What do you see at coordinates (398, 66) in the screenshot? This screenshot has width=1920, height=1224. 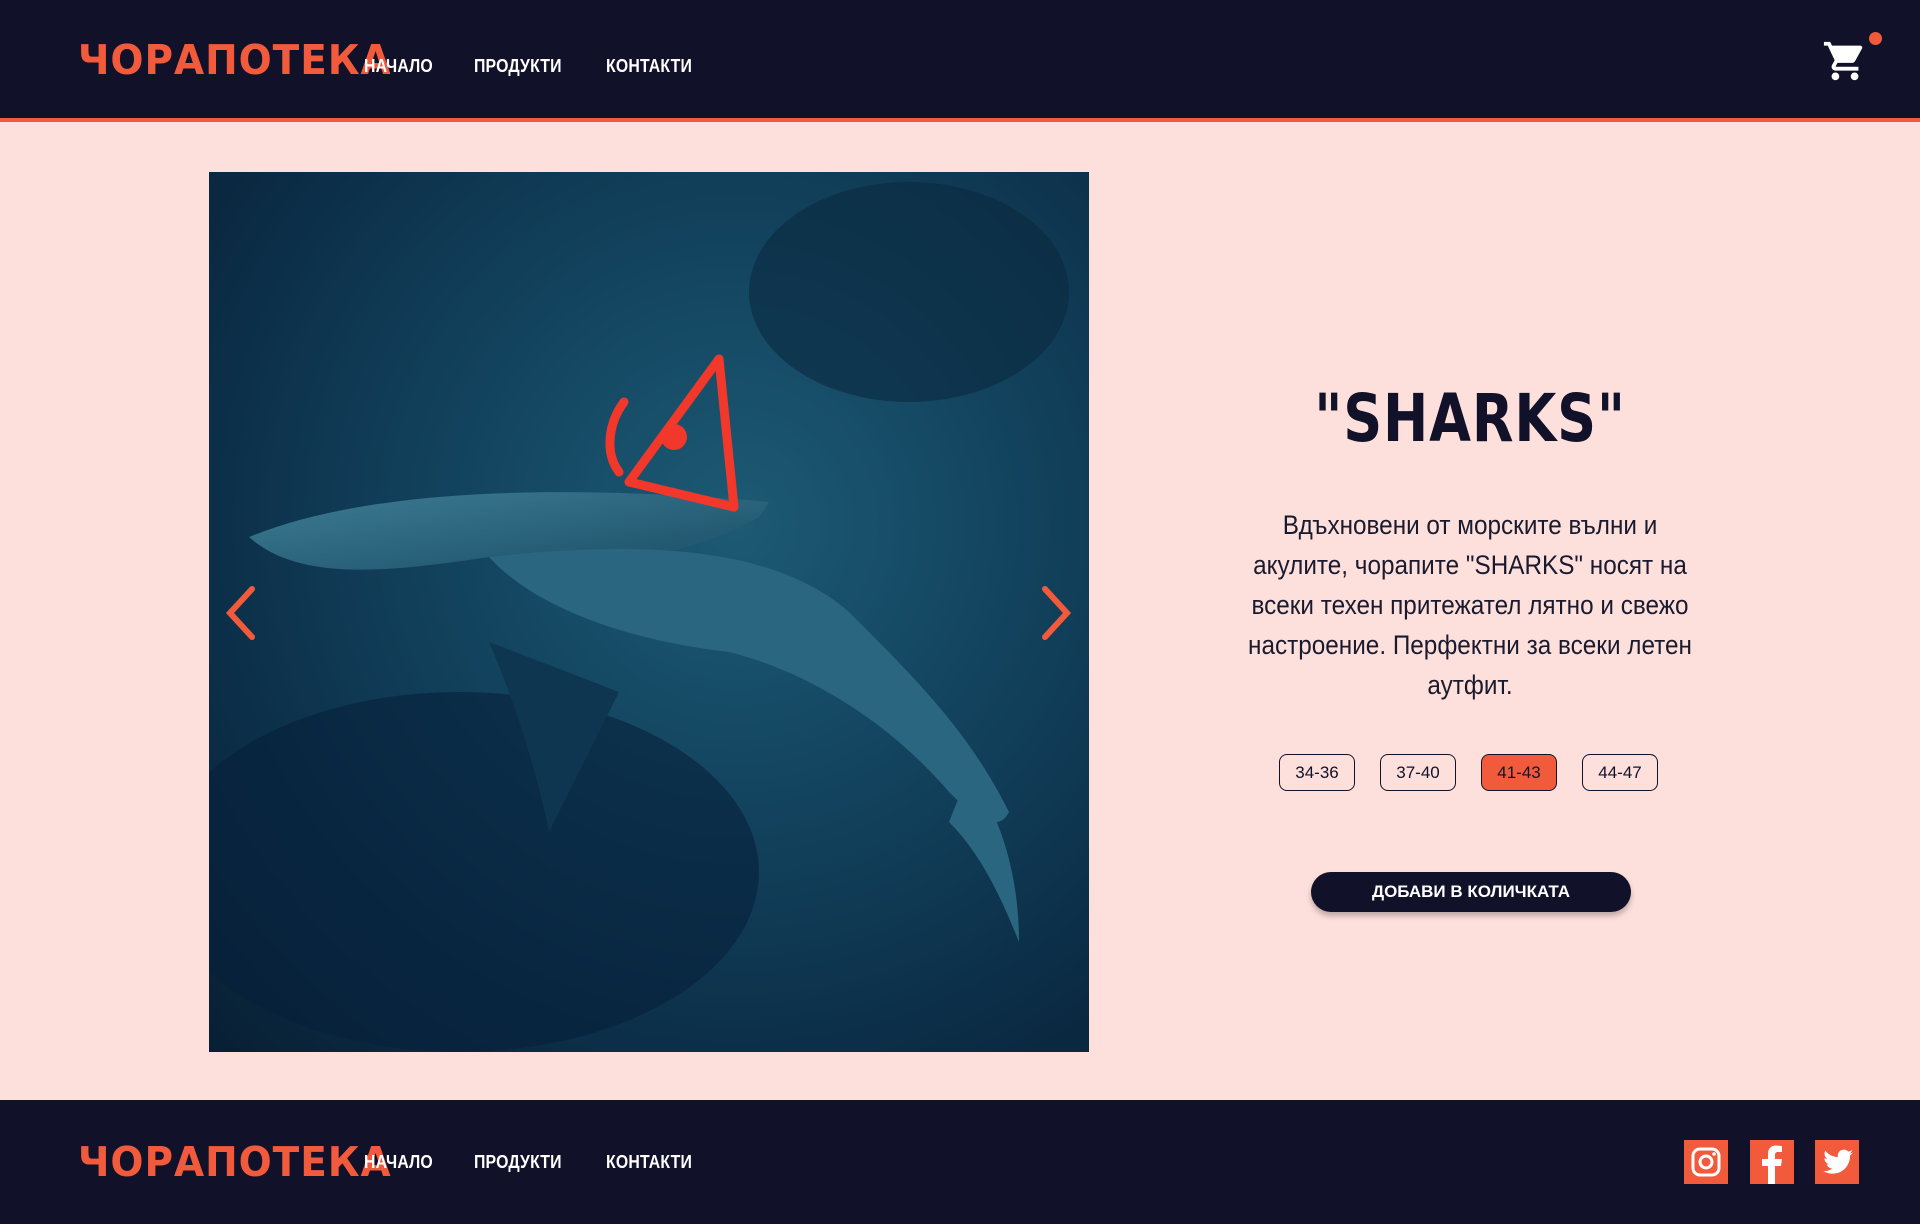 I see `nav-home: НАЧАЛО` at bounding box center [398, 66].